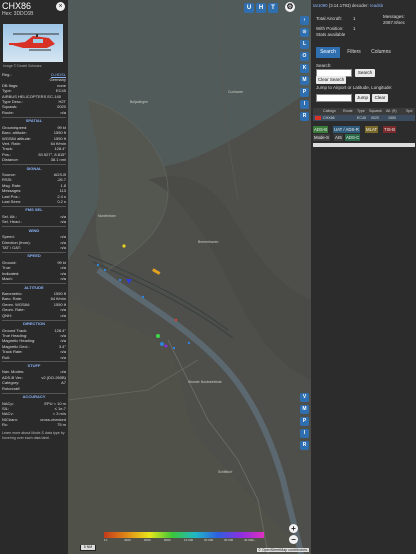 Image resolution: width=416 pixels, height=554 pixels. Describe the element at coordinates (354, 87) in the screenshot. I see `jump-label: Jump to Airport or Latitude, Longitude:` at that location.